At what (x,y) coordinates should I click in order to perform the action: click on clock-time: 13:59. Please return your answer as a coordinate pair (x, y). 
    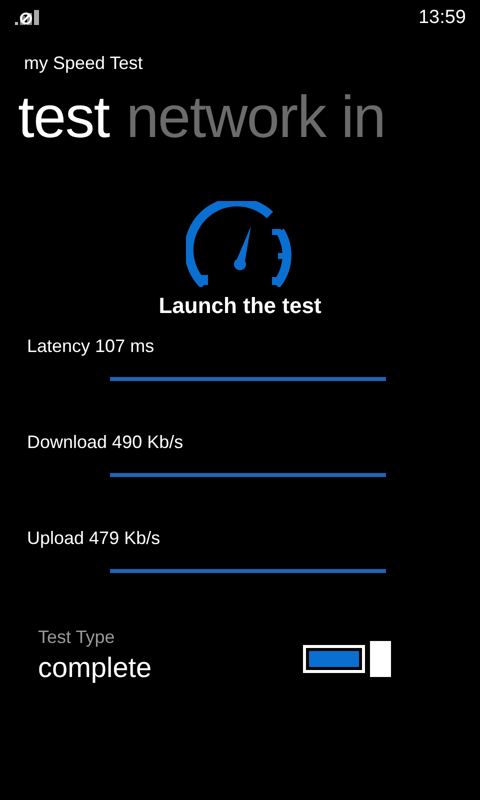
    Looking at the image, I should click on (442, 18).